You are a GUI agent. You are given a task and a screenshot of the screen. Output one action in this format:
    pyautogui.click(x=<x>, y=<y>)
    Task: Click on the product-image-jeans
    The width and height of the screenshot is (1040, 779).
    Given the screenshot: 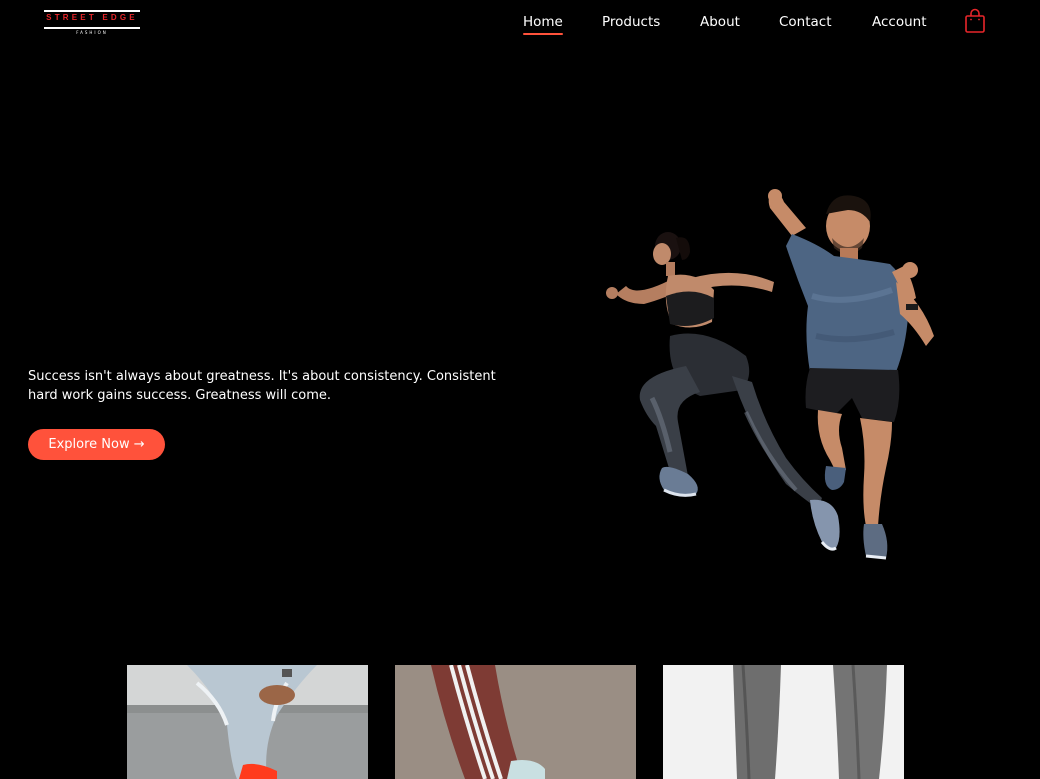 What is the action you would take?
    pyautogui.click(x=247, y=722)
    